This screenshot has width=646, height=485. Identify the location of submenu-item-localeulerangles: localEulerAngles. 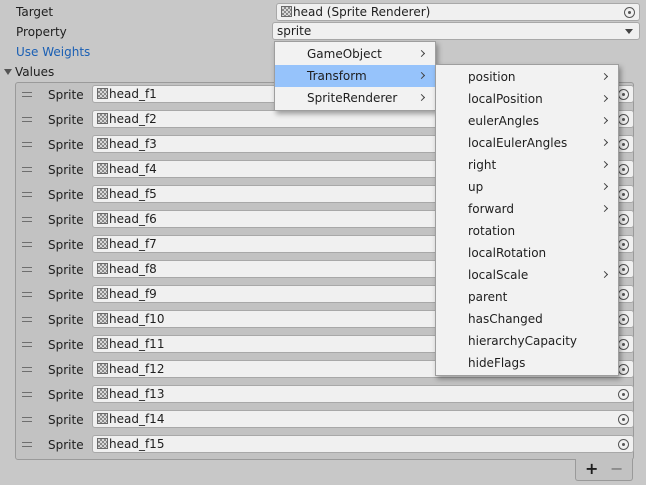
(527, 143).